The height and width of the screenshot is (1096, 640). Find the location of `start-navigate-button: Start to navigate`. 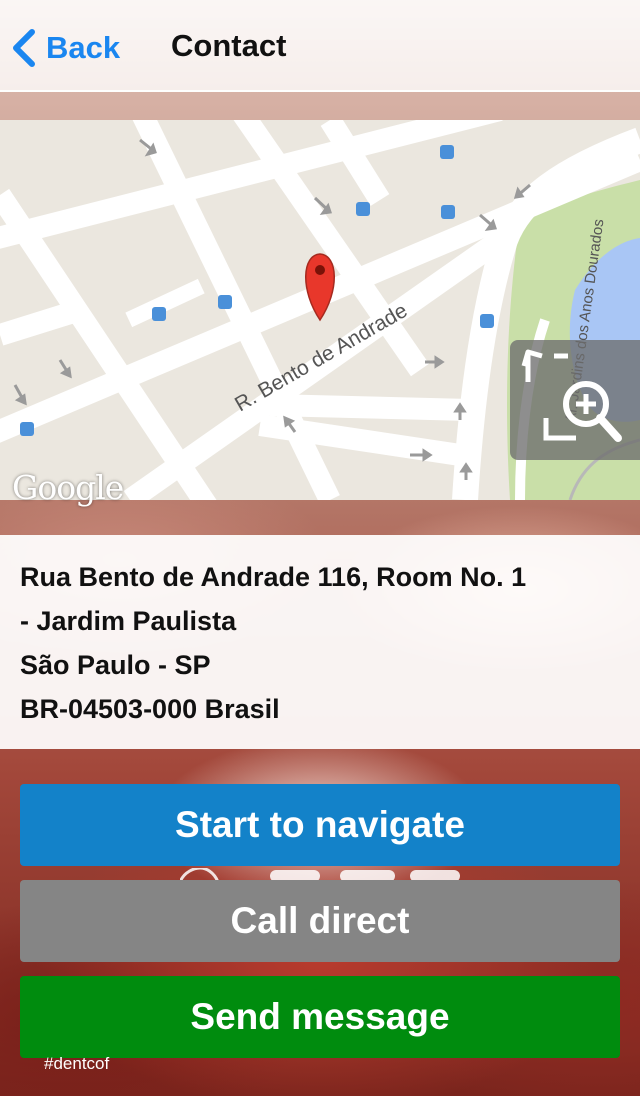

start-navigate-button: Start to navigate is located at coordinates (320, 825).